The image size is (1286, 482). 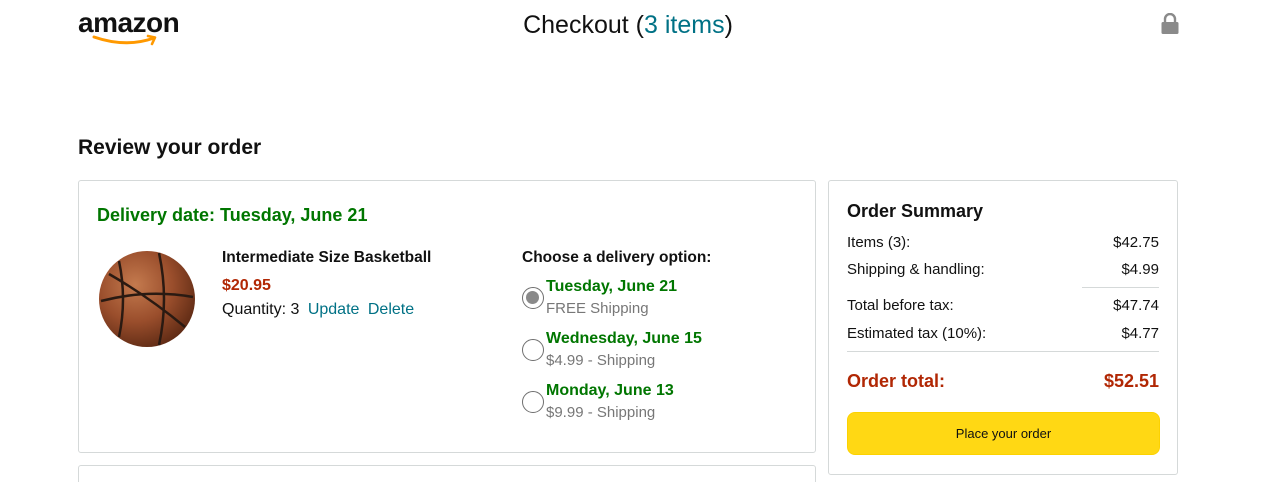 I want to click on items-count-link: 3 items, so click(x=684, y=25).